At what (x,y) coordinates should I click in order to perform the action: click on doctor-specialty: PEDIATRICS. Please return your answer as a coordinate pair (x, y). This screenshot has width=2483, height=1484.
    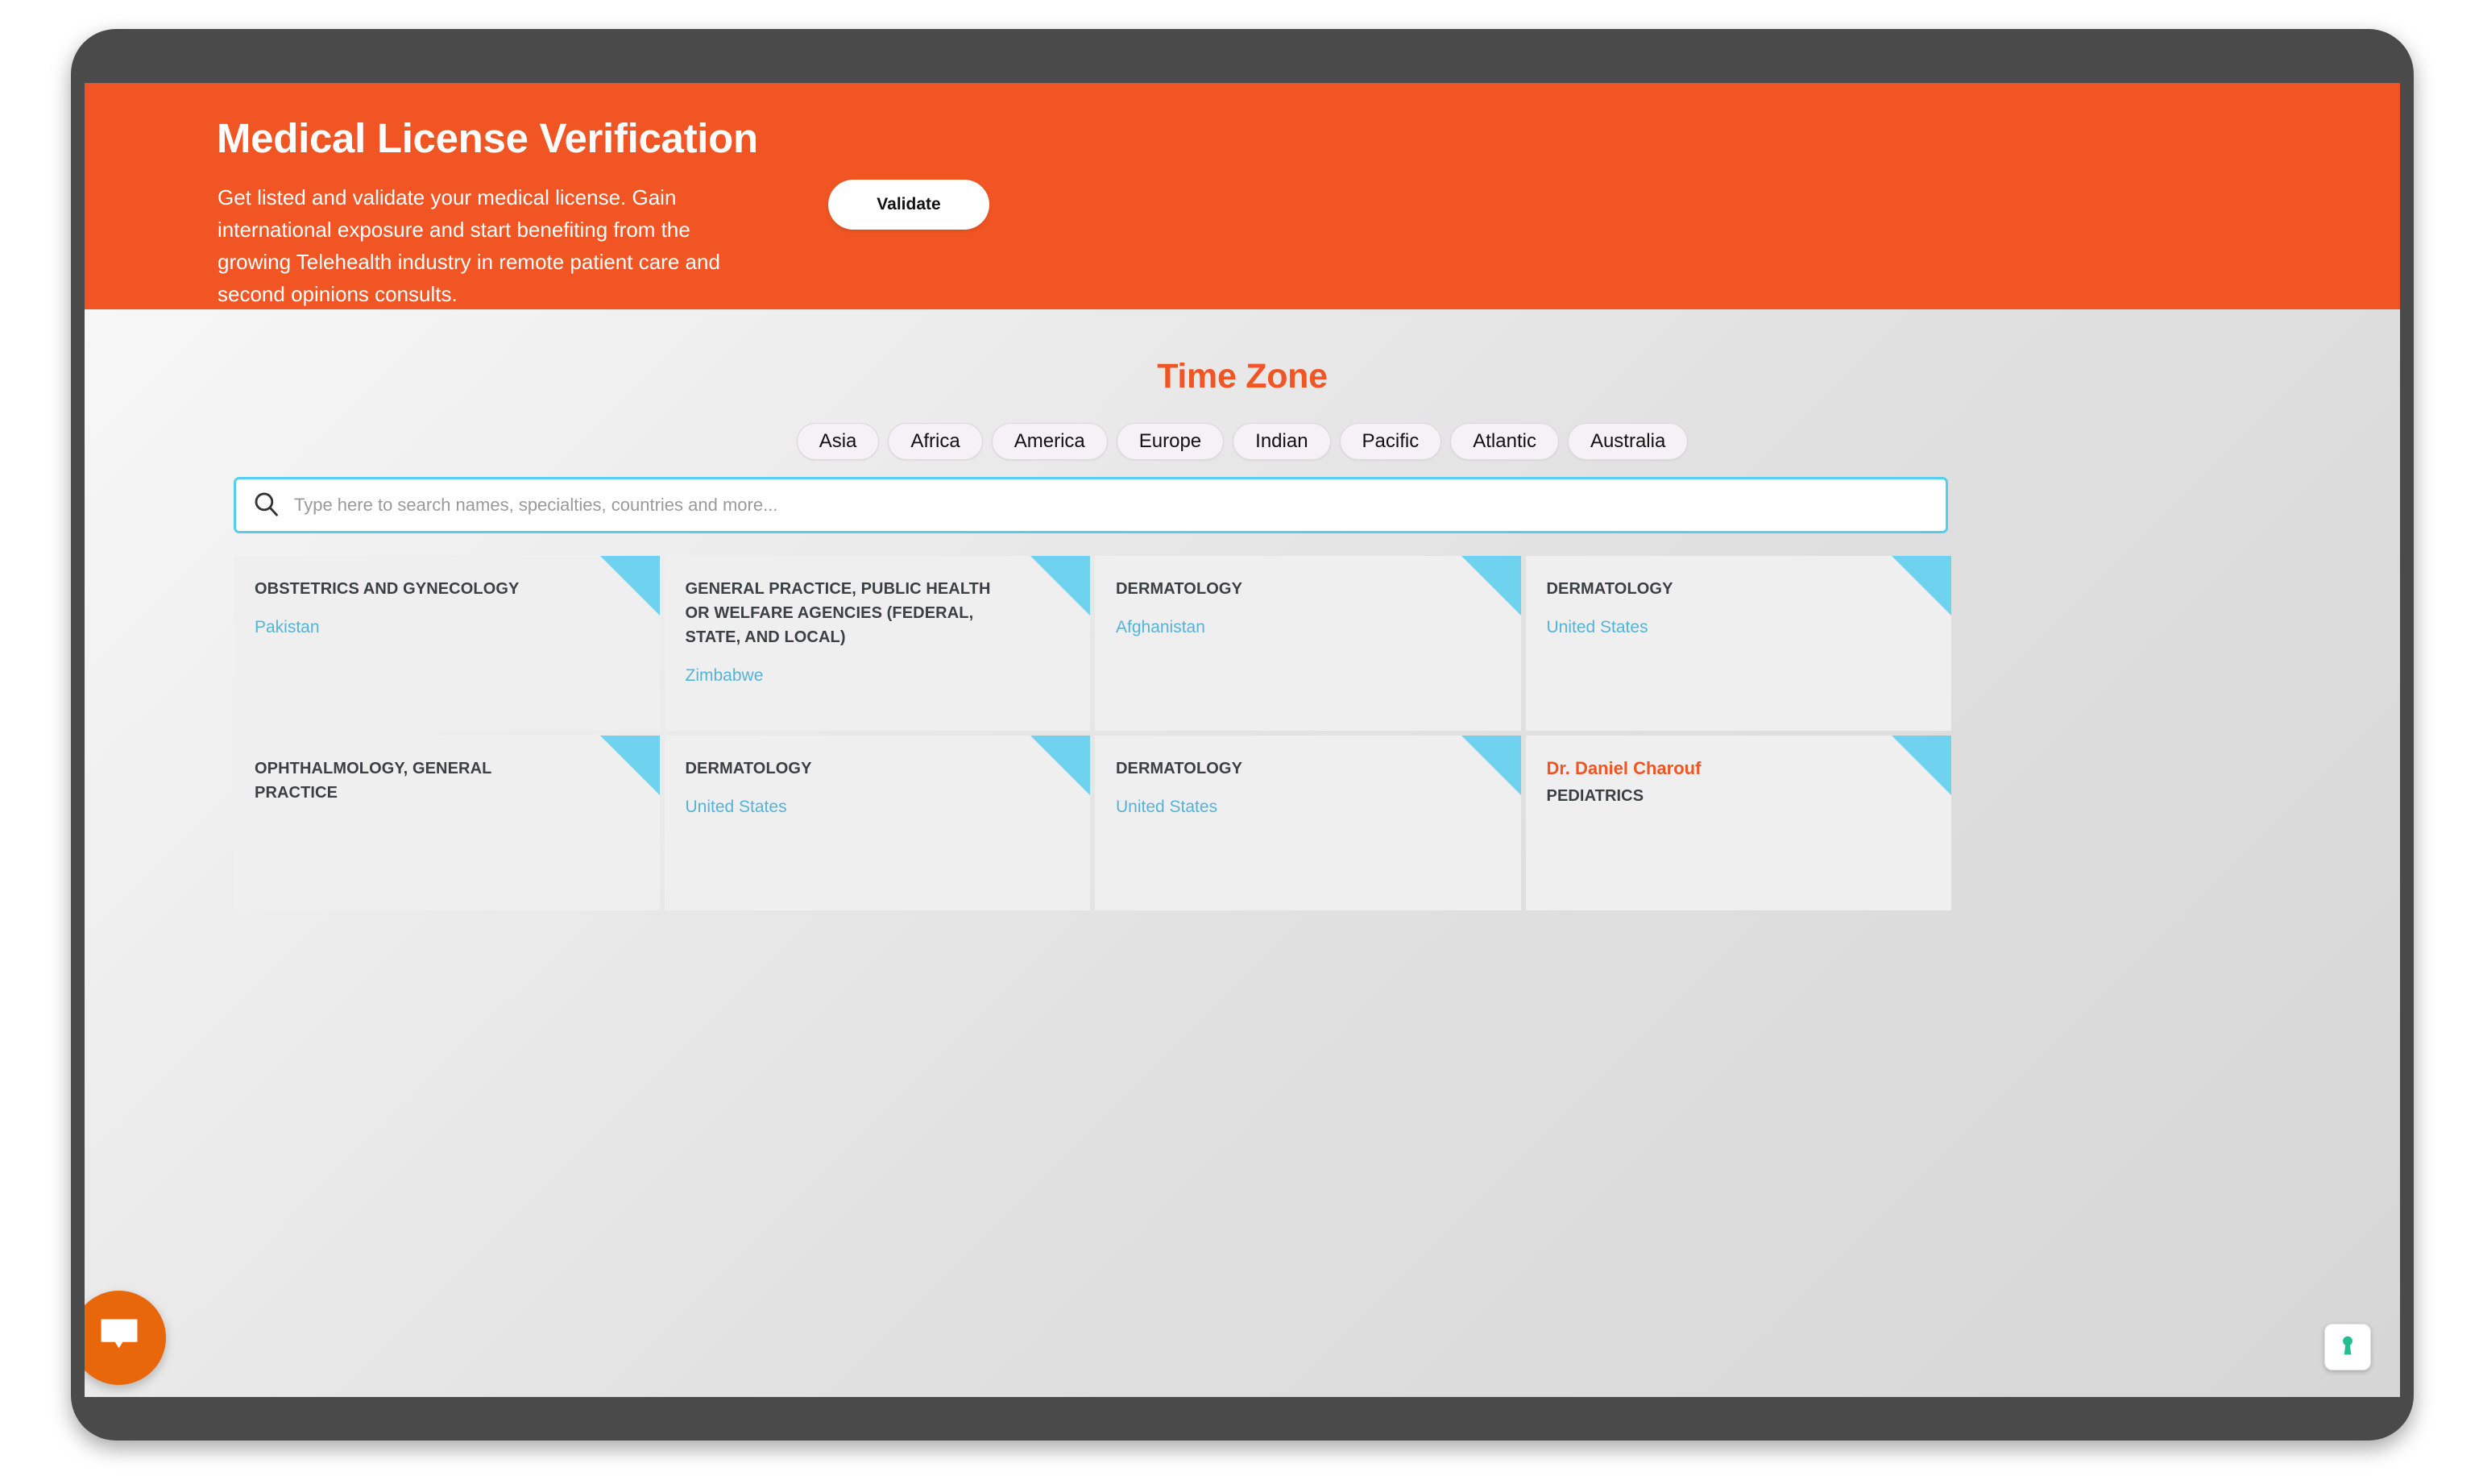
    Looking at the image, I should click on (1595, 796).